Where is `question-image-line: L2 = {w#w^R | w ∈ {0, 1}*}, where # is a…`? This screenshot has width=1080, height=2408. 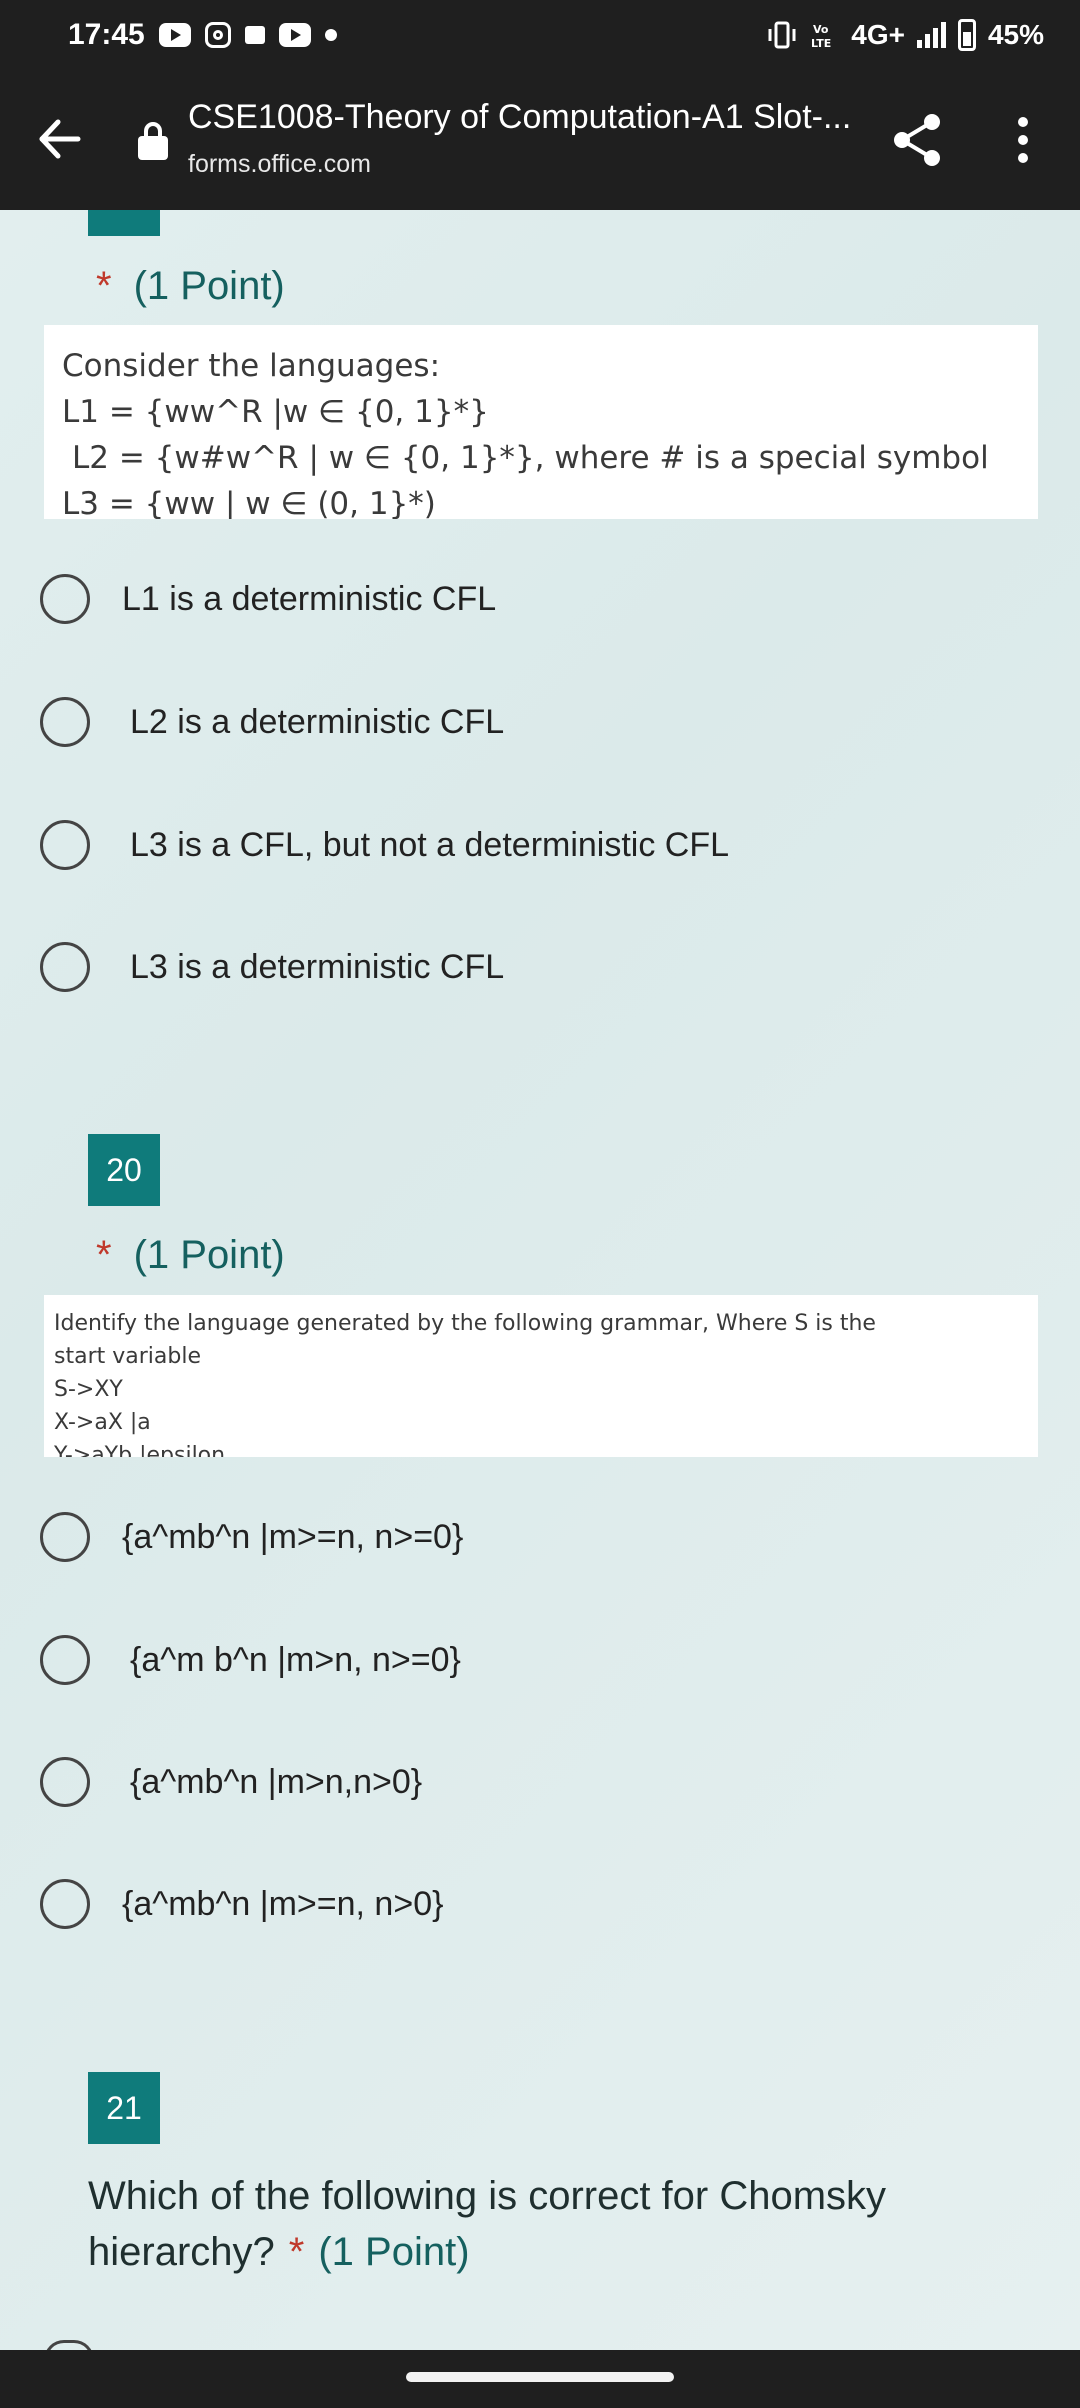 question-image-line: L2 = {w#w^R | w ∈ {0, 1}*}, where # is a… is located at coordinates (530, 458).